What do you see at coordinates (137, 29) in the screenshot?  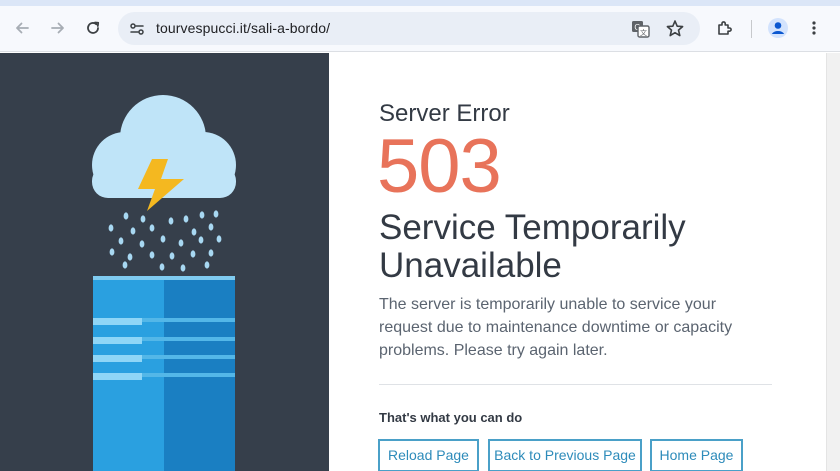 I see `site-info-icon` at bounding box center [137, 29].